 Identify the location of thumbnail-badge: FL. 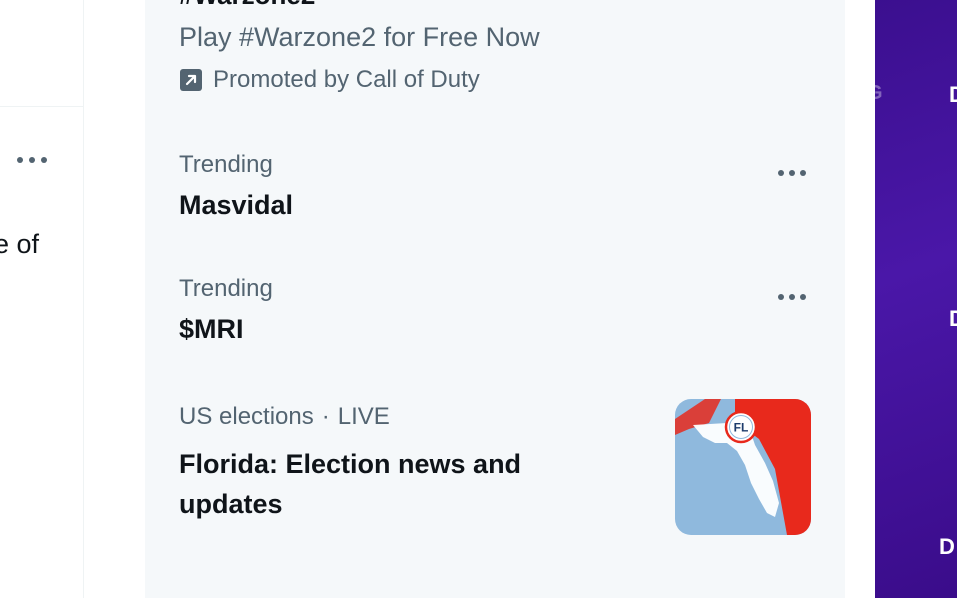
(741, 428).